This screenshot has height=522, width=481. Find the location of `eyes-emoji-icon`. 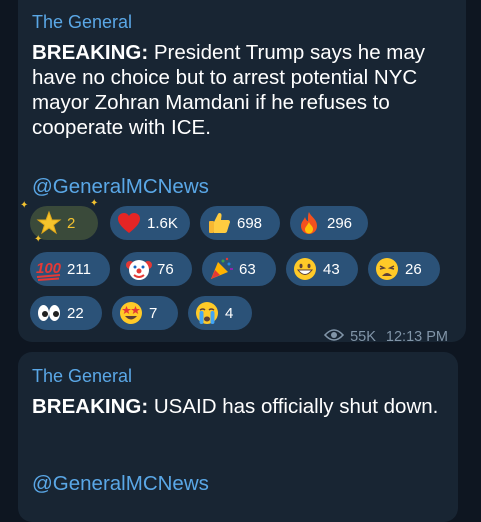

eyes-emoji-icon is located at coordinates (49, 313).